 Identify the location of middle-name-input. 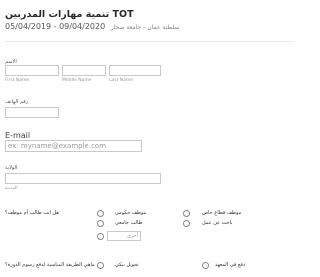
(84, 70).